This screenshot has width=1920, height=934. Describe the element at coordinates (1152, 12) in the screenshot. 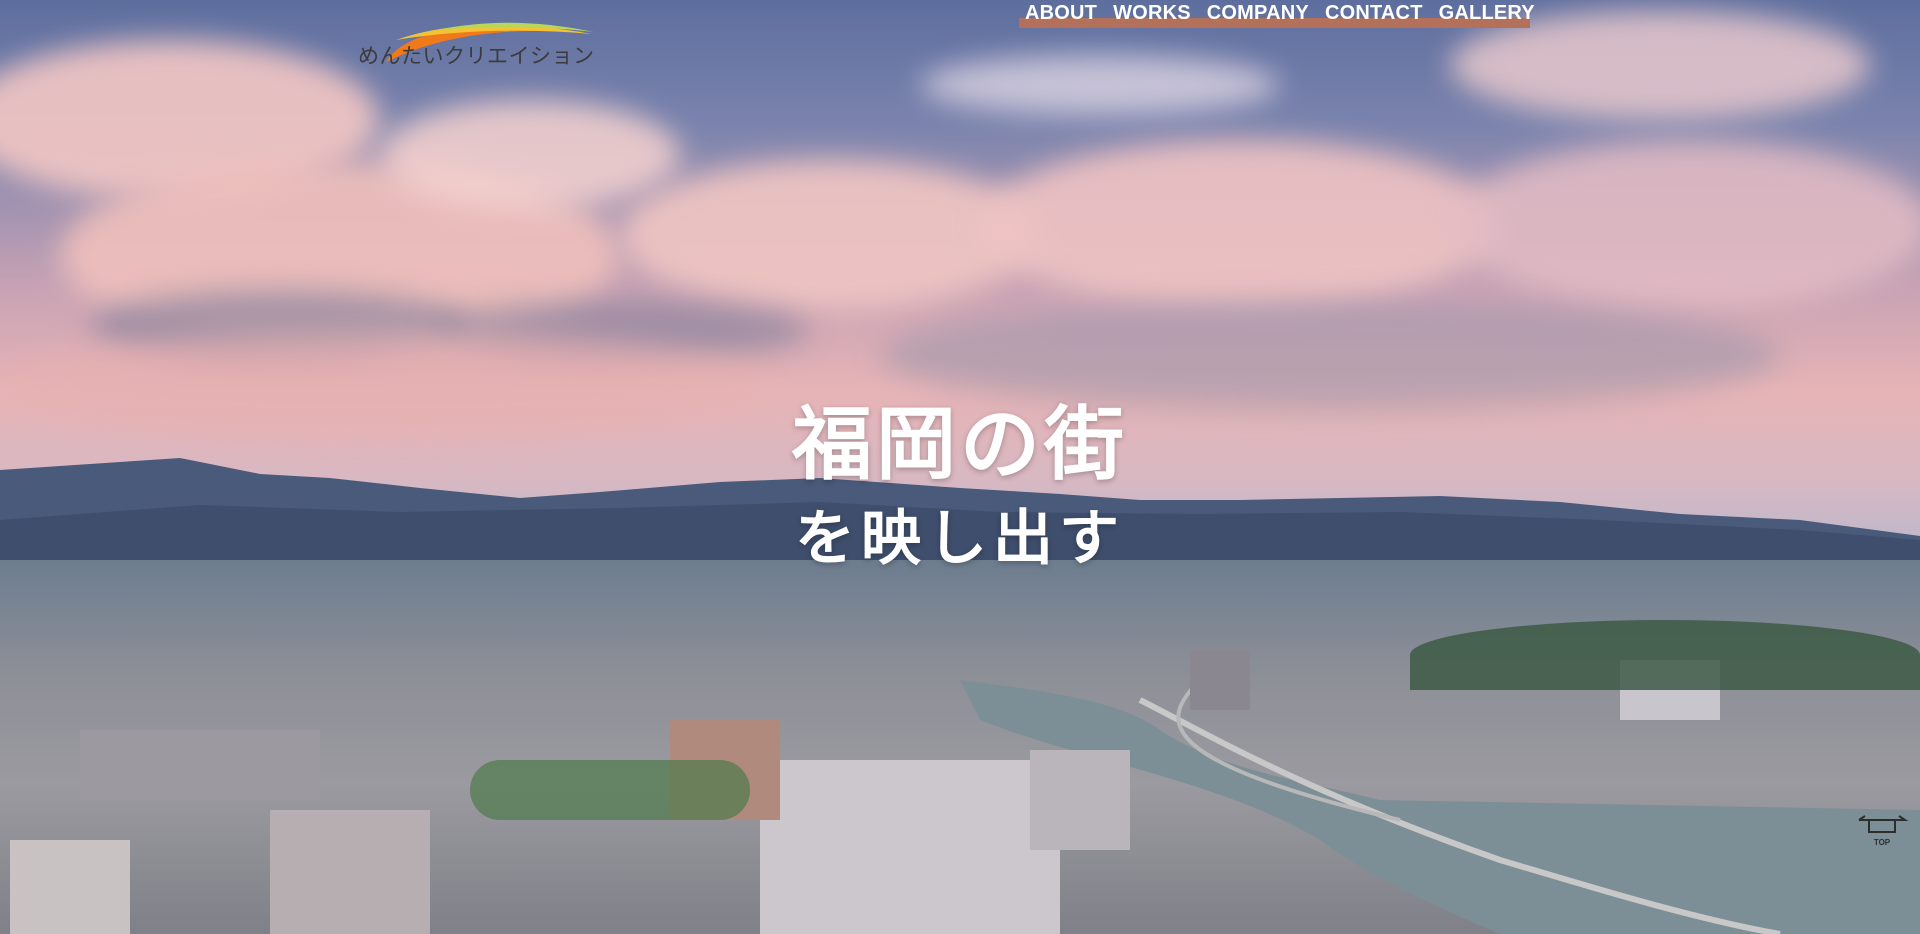

I see `nav-works: WORKS` at that location.